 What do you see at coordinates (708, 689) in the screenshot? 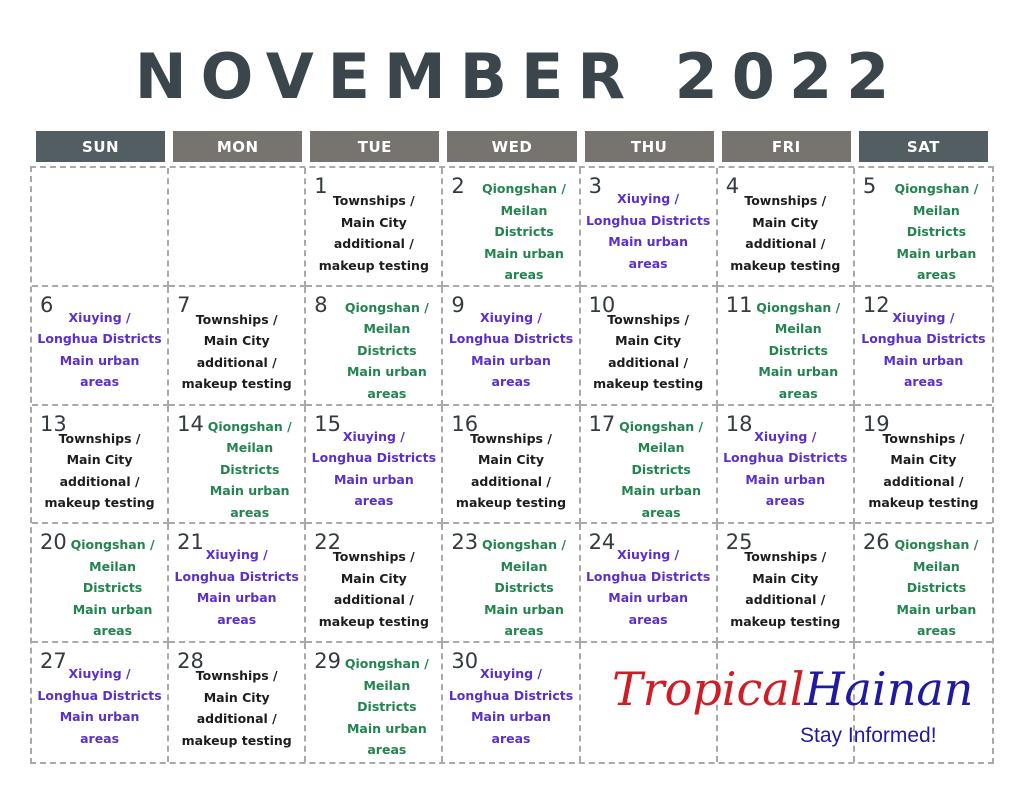
I see `logo-word-tropical: Tropical` at bounding box center [708, 689].